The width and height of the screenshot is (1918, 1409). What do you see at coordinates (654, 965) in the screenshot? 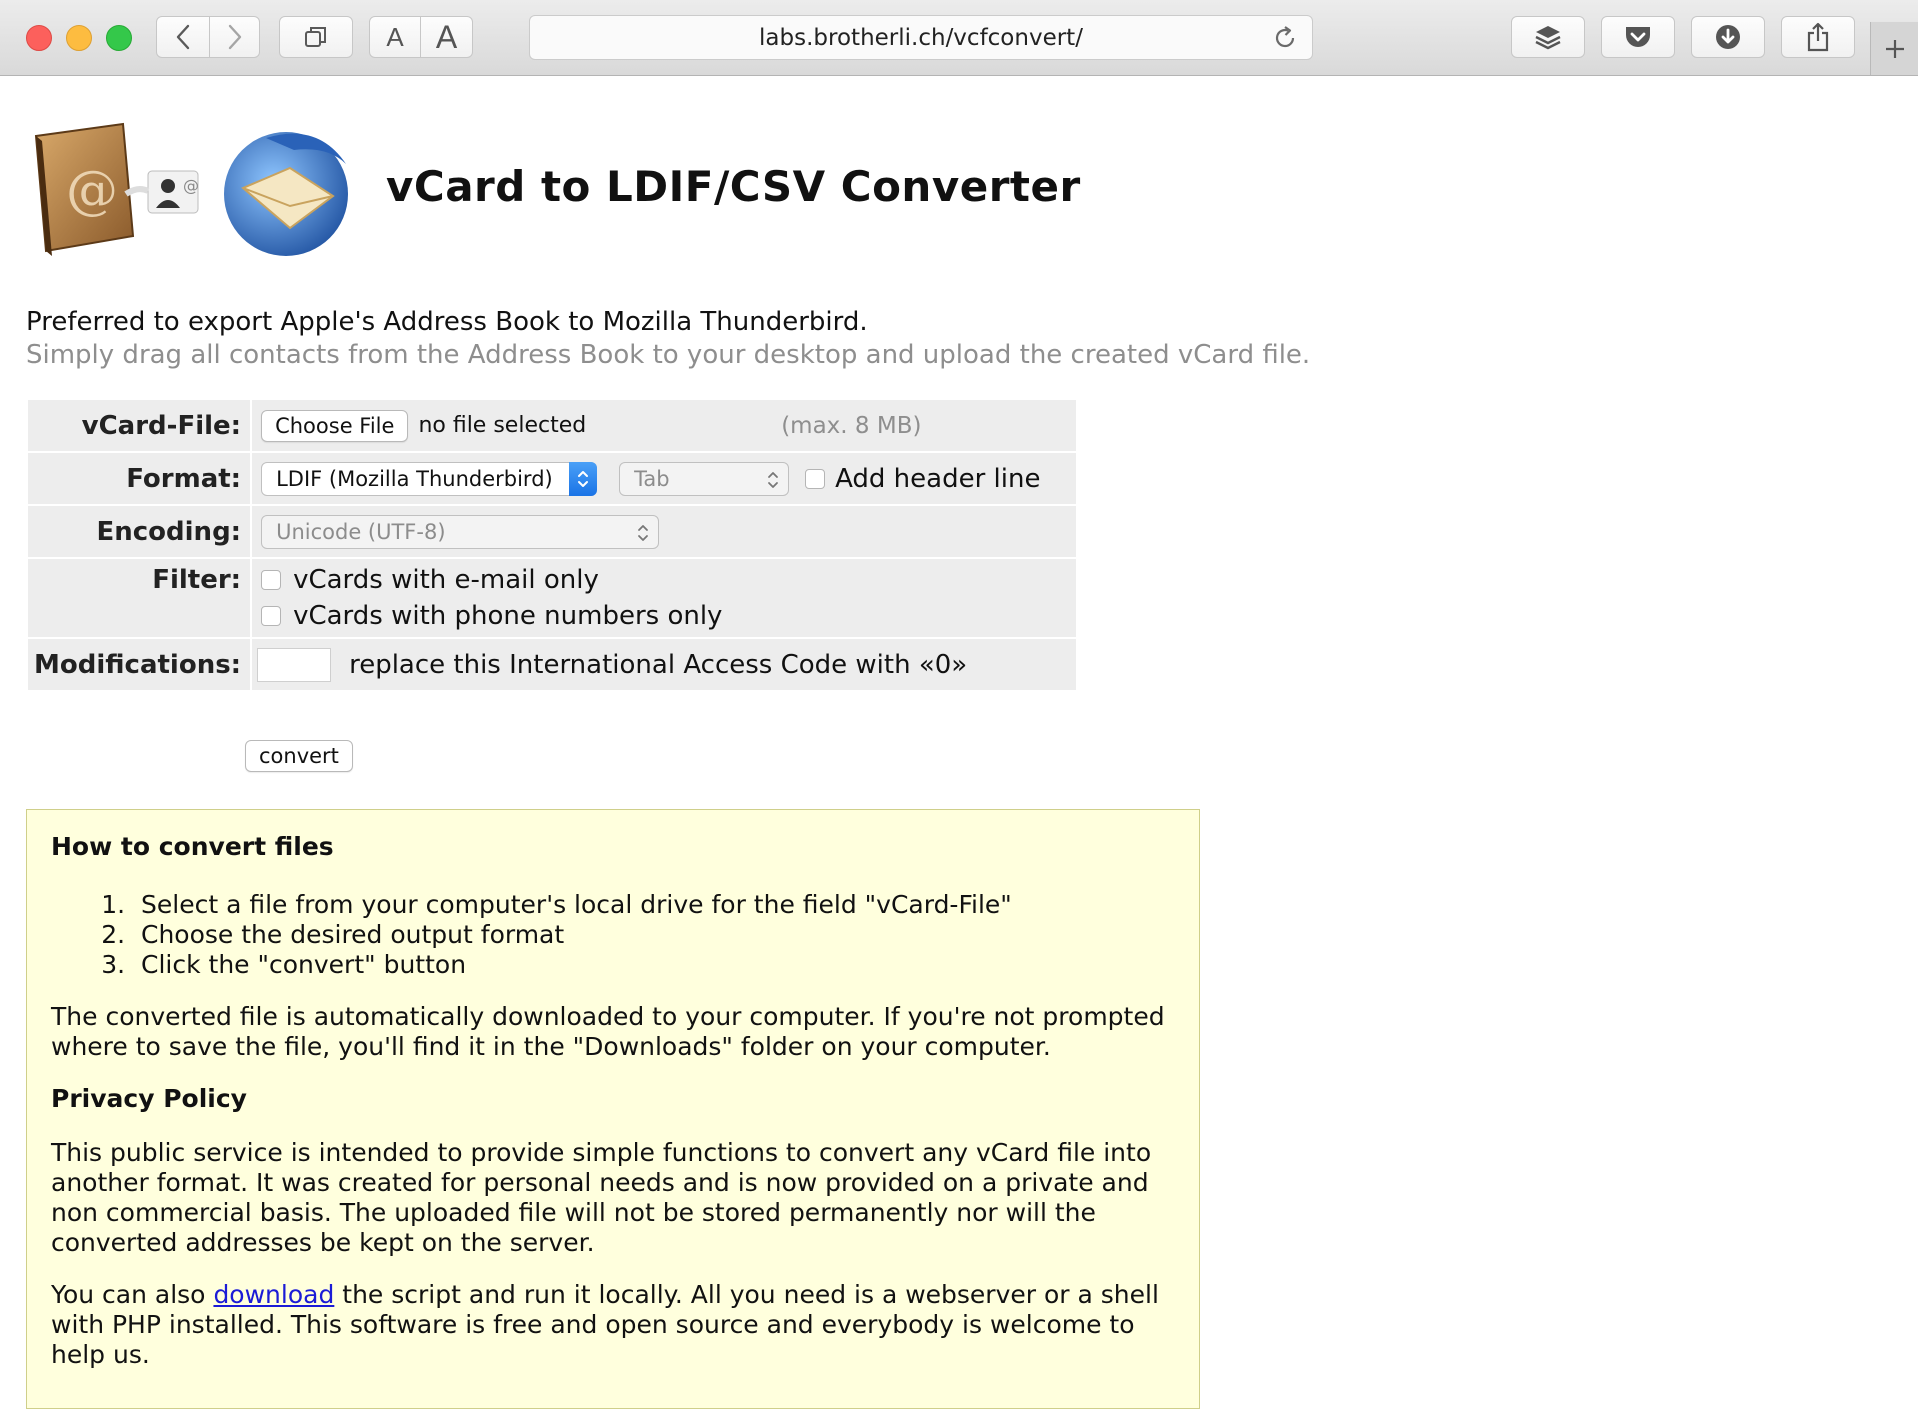
I see `list-item: Click the "convert" button` at bounding box center [654, 965].